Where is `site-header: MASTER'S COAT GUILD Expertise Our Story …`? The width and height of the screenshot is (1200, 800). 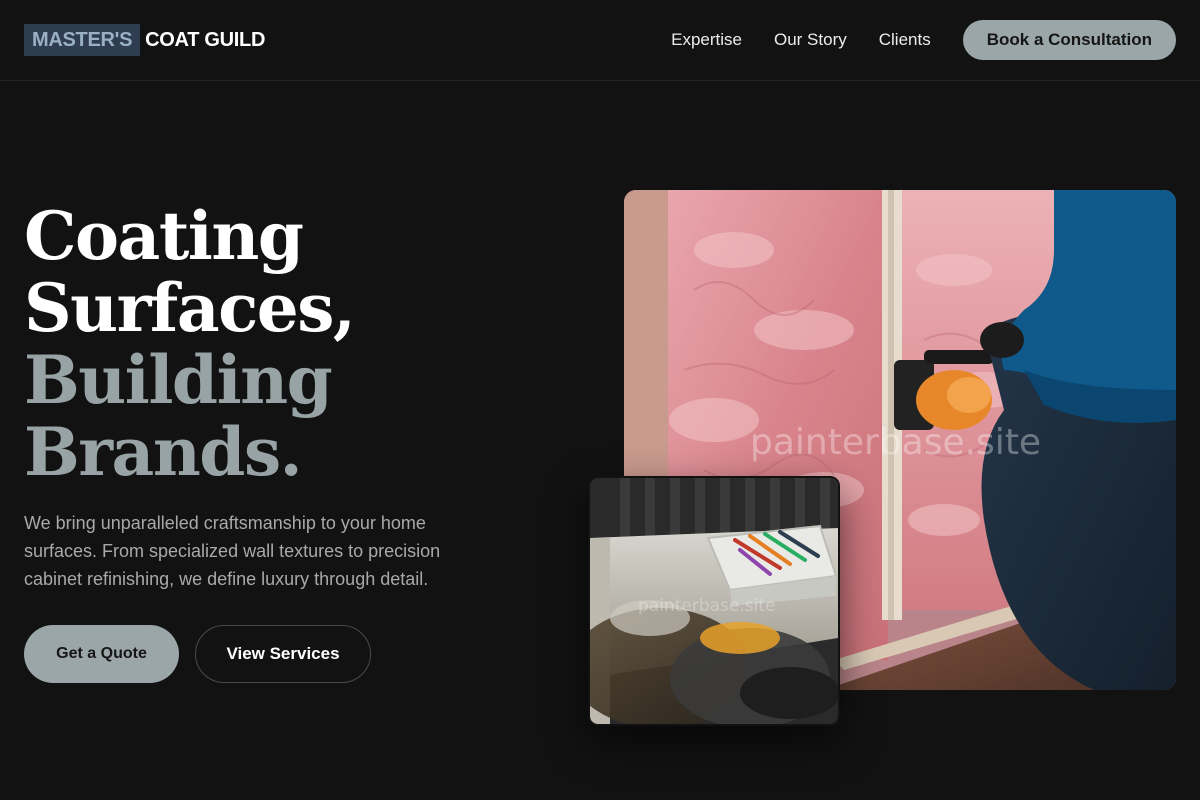
site-header: MASTER'S COAT GUILD Expertise Our Story … is located at coordinates (600, 40).